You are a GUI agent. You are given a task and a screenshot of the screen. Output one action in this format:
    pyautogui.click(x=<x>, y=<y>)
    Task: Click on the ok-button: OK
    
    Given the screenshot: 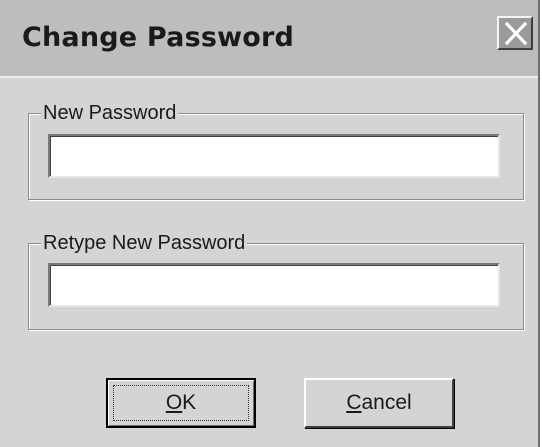 What is the action you would take?
    pyautogui.click(x=181, y=403)
    